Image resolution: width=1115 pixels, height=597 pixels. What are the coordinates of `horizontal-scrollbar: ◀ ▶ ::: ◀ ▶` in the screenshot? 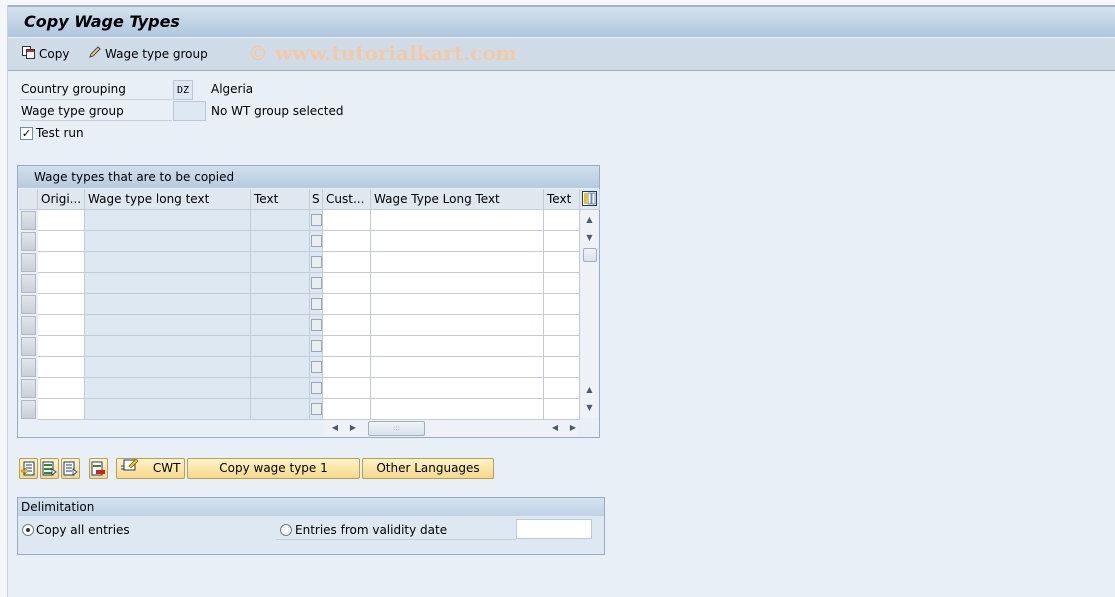 It's located at (451, 428).